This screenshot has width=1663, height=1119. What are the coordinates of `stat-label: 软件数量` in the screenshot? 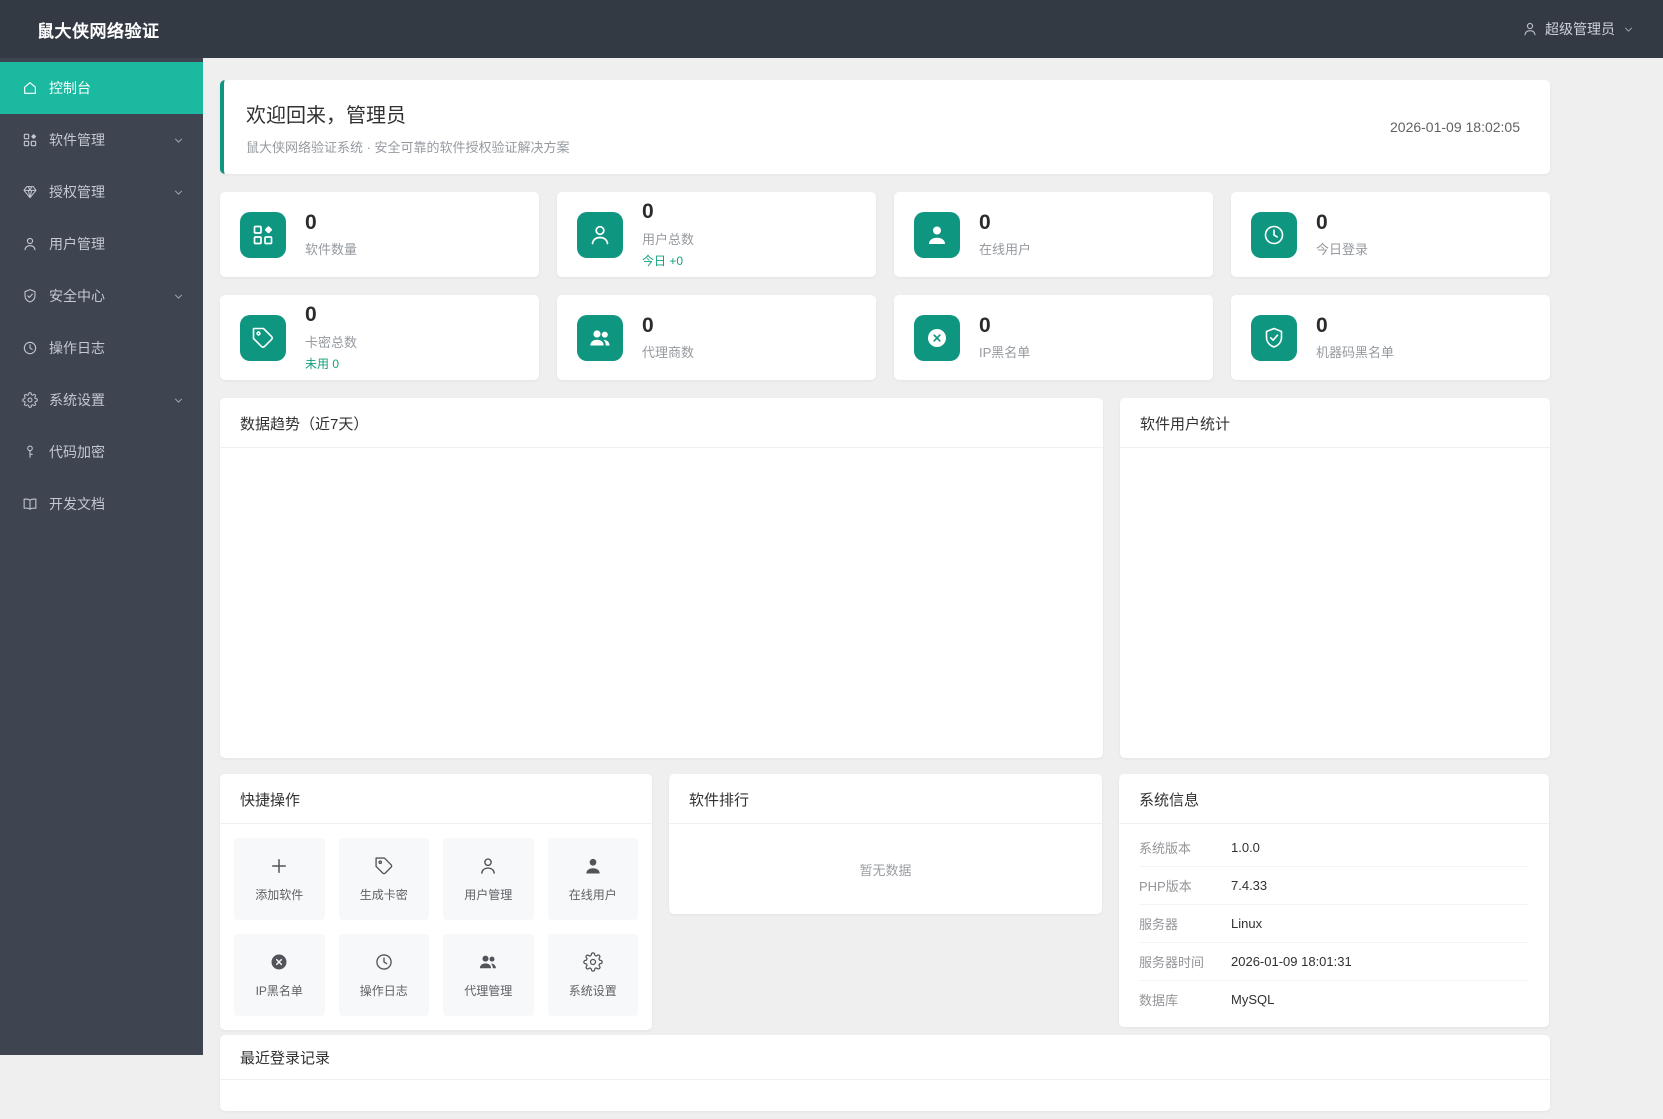 It's located at (331, 250).